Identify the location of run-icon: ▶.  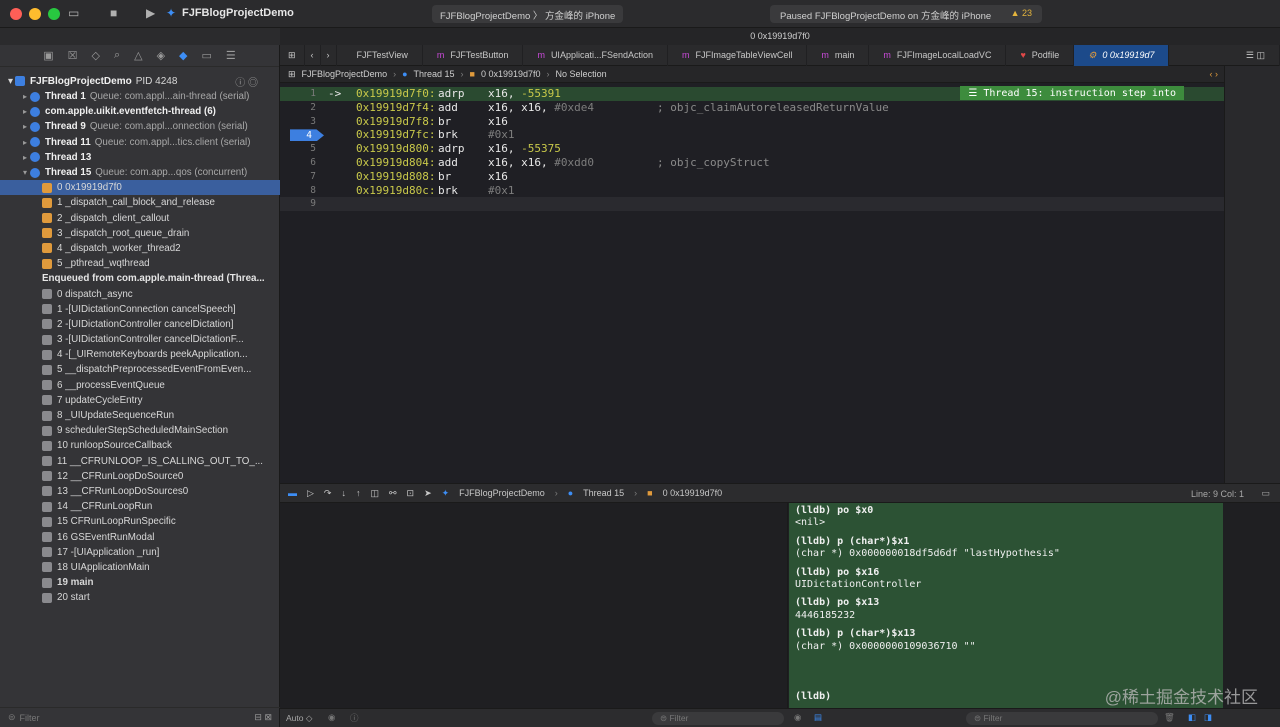
(150, 13).